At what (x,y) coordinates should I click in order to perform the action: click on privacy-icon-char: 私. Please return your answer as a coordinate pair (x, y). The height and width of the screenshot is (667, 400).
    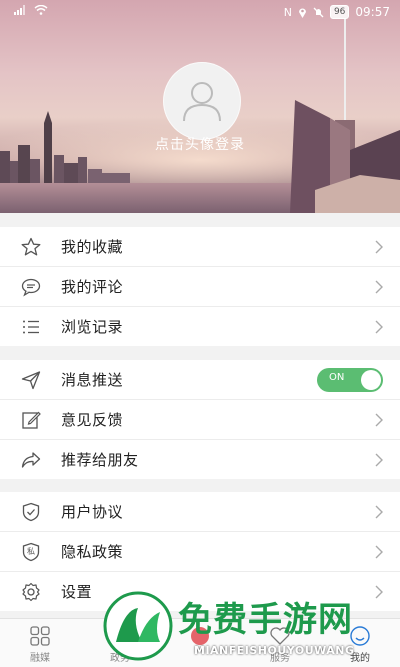
    Looking at the image, I should click on (31, 551).